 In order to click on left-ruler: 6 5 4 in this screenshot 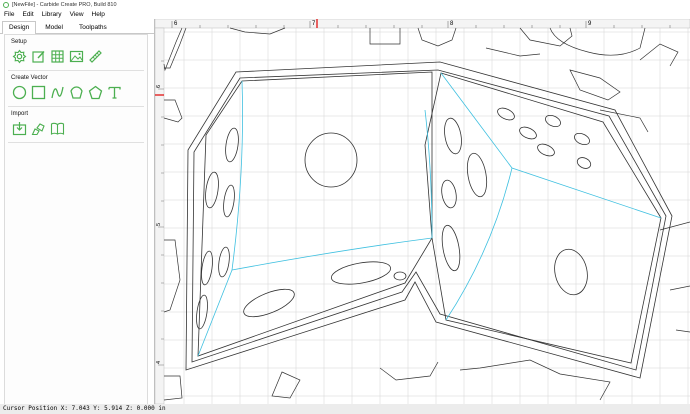, I will do `click(160, 215)`.